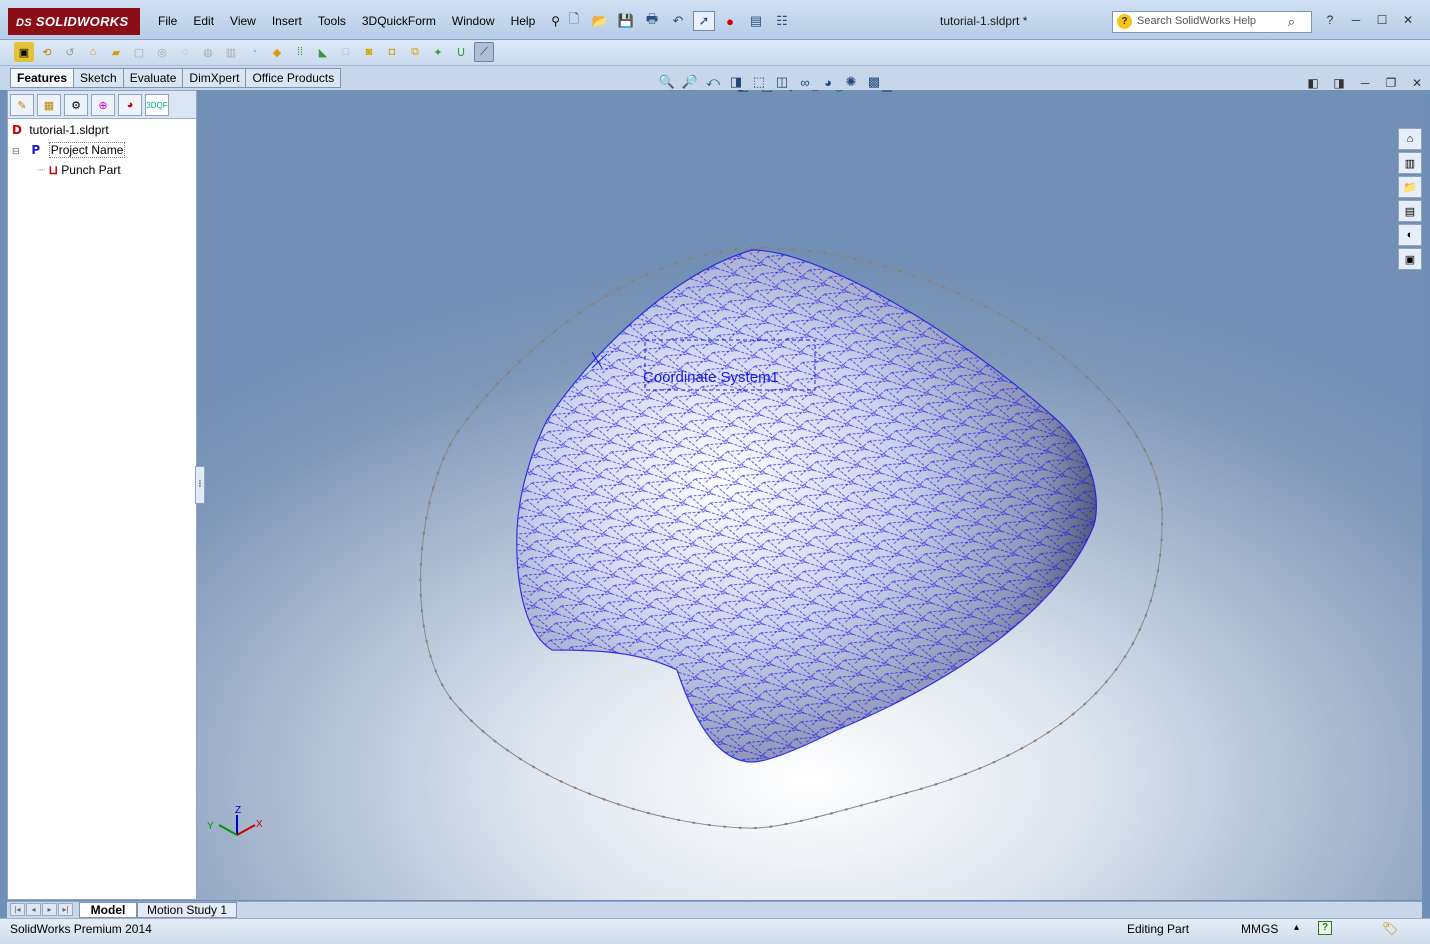 This screenshot has height=944, width=1430. I want to click on scene-icon: ✺, so click(851, 82).